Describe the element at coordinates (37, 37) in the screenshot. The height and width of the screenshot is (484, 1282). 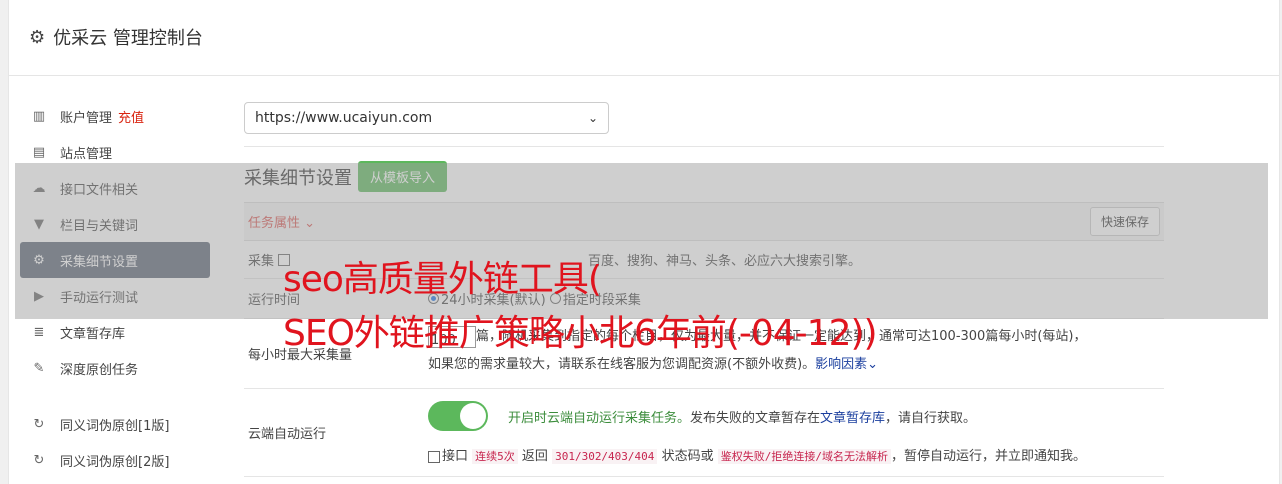
I see `gear-icon: ⚙` at that location.